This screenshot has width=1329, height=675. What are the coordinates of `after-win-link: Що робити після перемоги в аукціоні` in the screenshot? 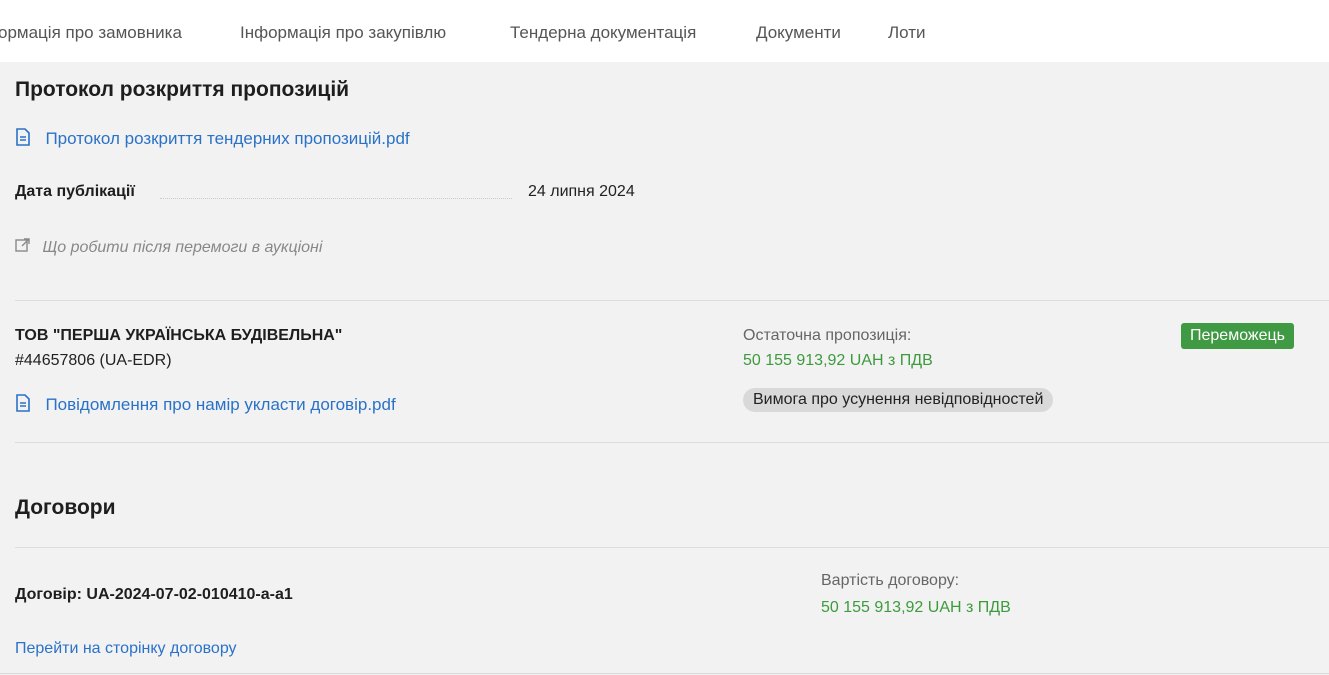 It's located at (168, 248).